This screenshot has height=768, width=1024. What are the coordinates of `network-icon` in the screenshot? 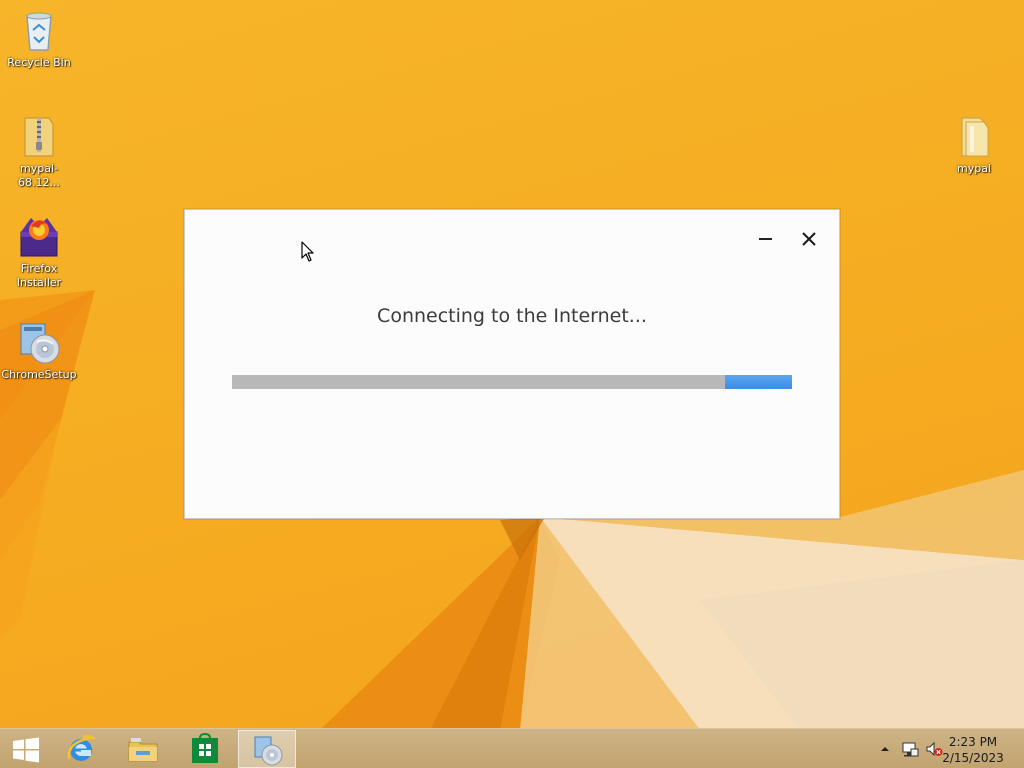 It's located at (910, 749).